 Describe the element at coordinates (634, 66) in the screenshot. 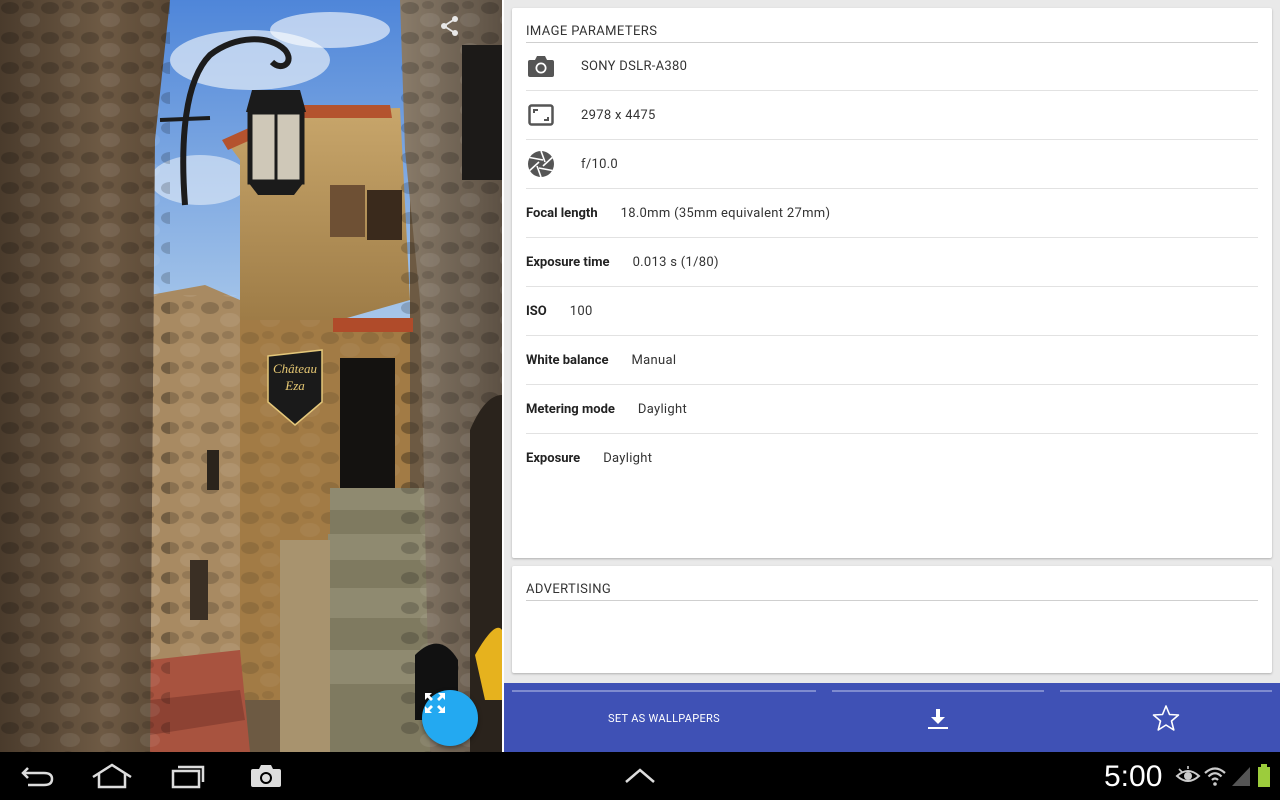

I see `camera-model-value: SONY DSLR-A380` at that location.